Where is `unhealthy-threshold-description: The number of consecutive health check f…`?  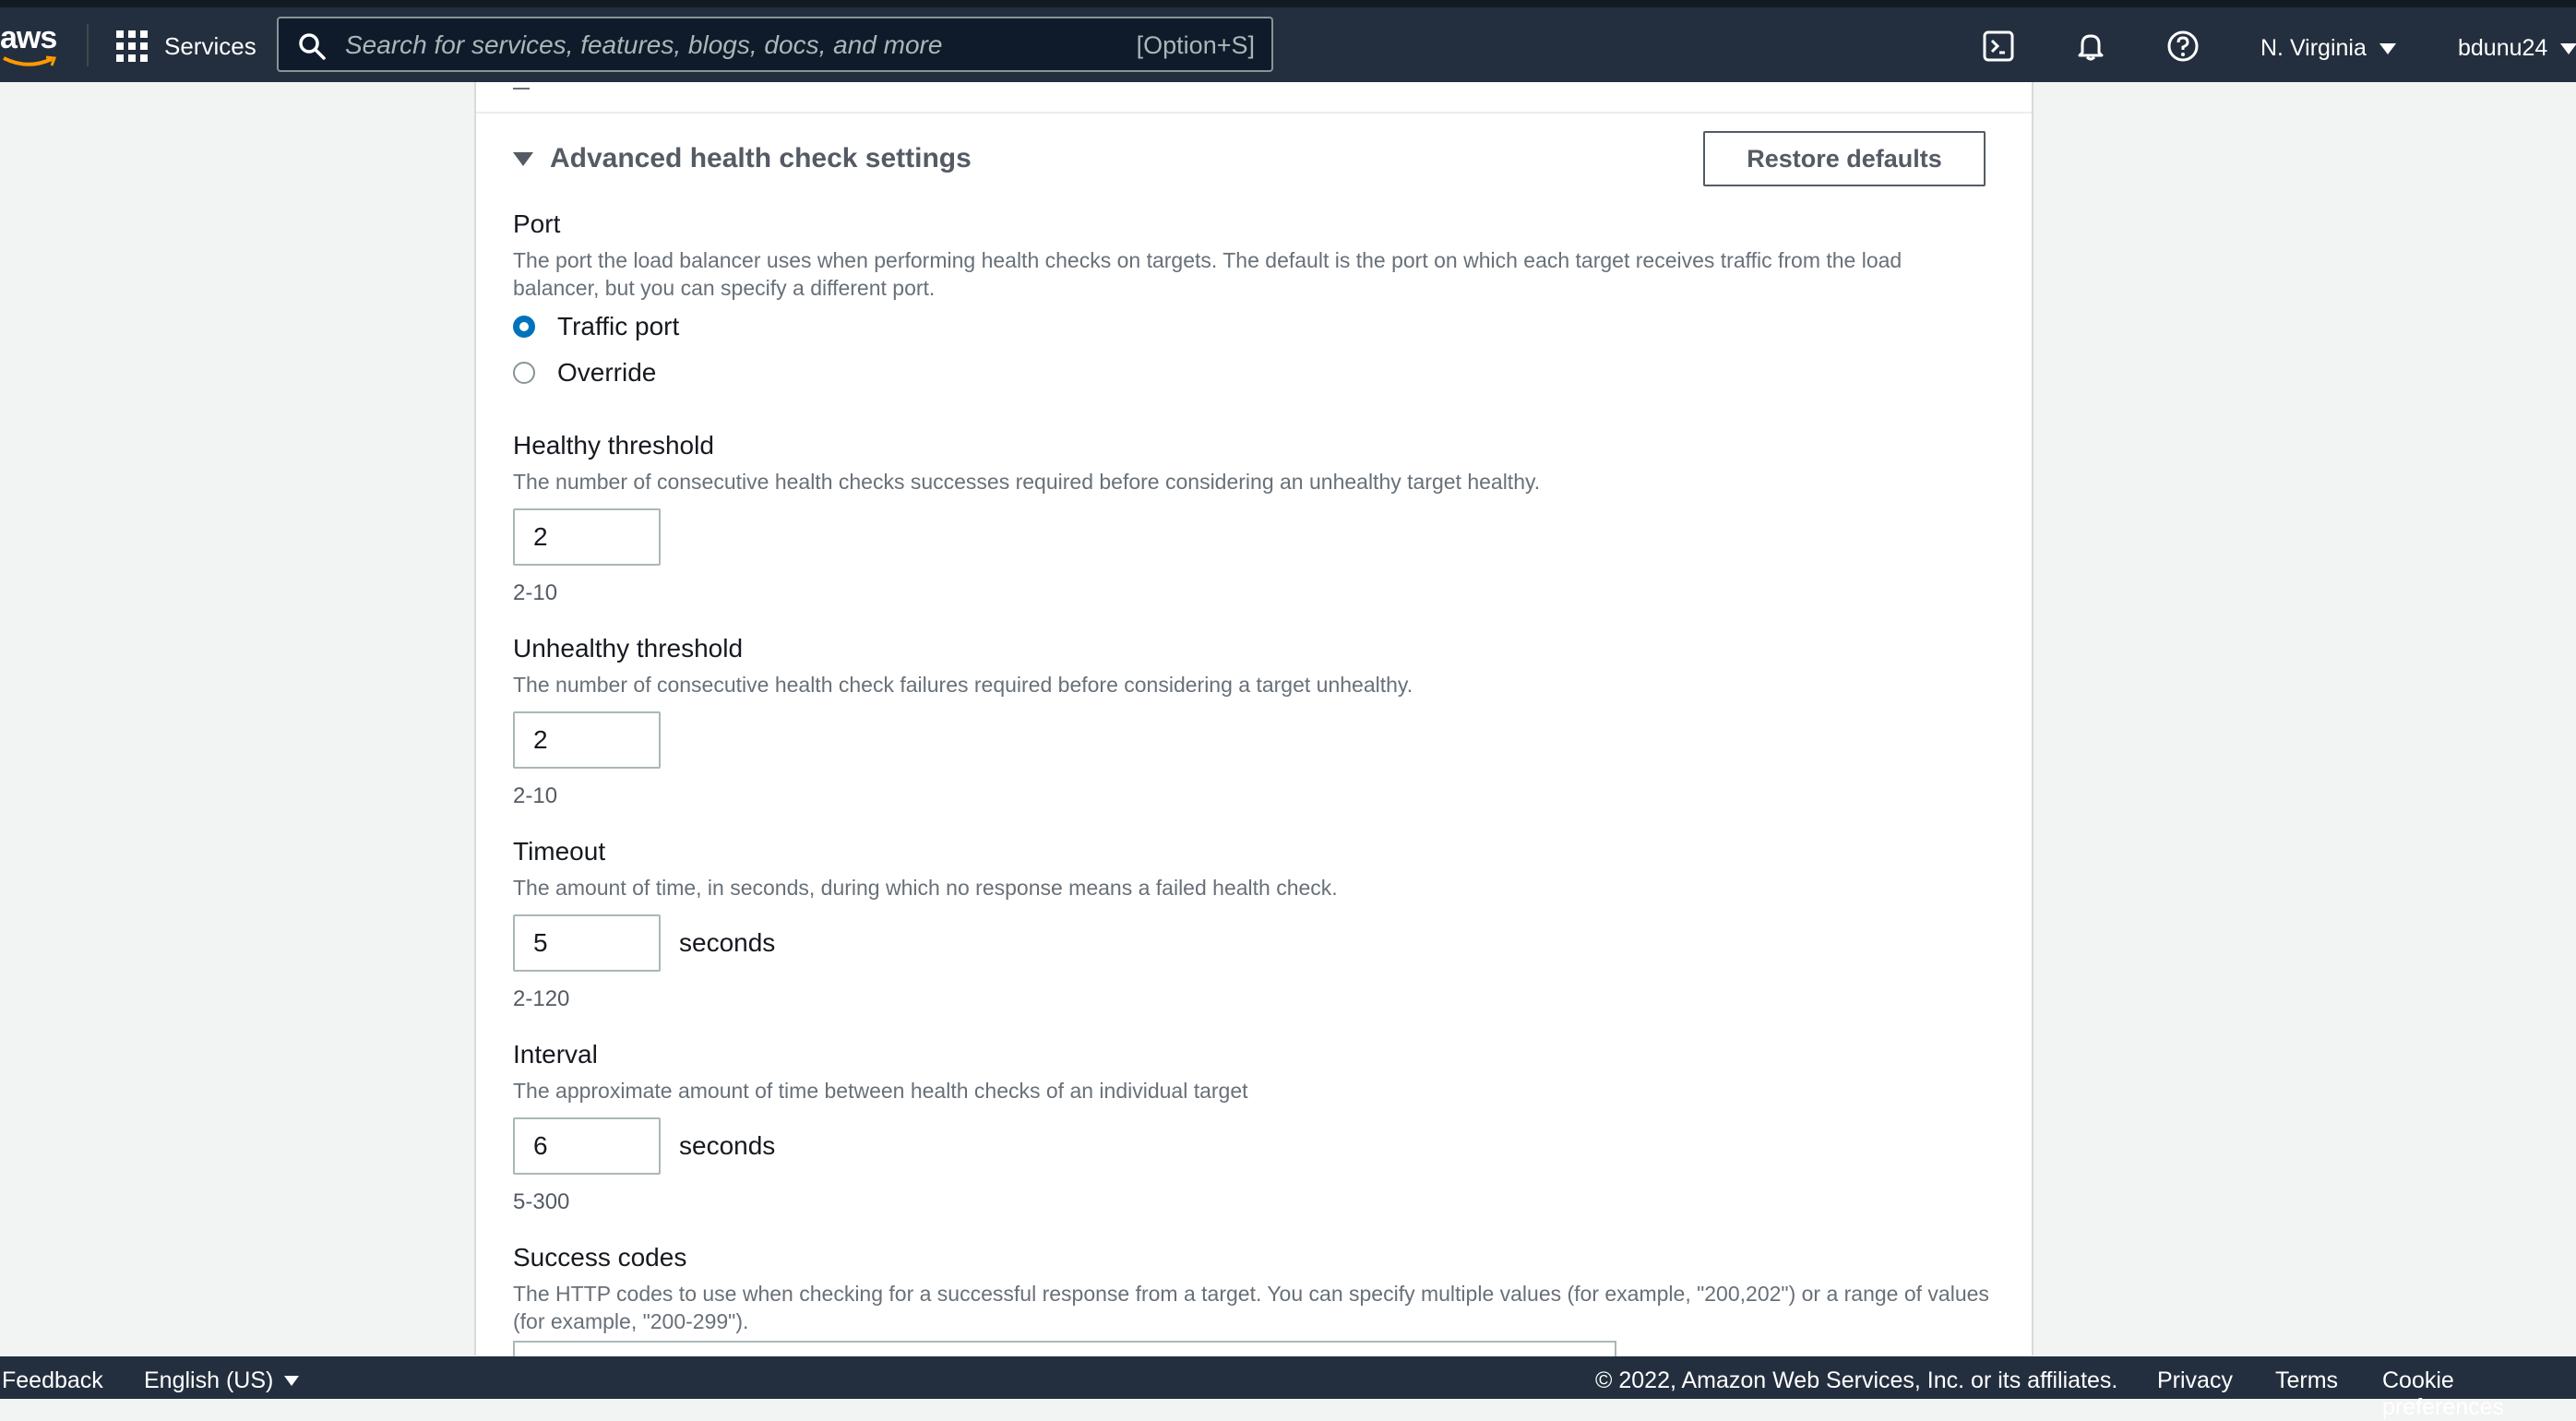 unhealthy-threshold-description: The number of consecutive health check f… is located at coordinates (963, 685).